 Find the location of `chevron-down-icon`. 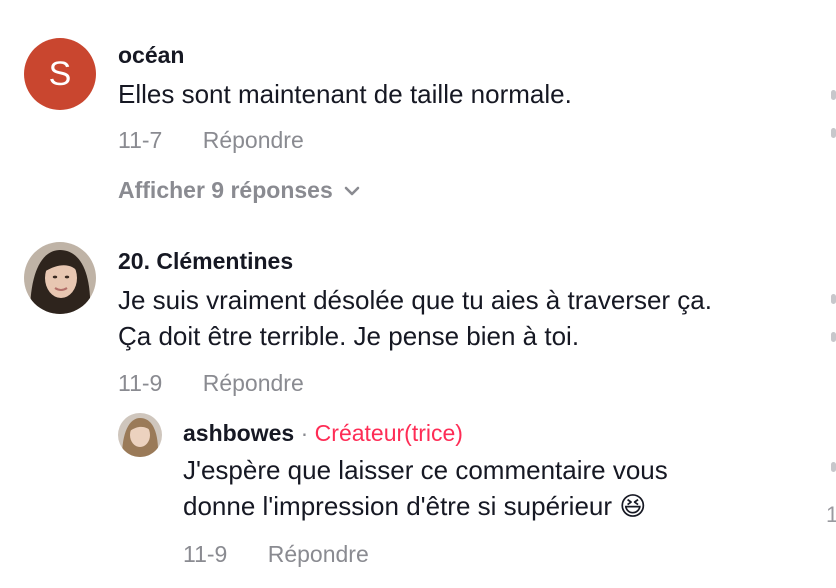

chevron-down-icon is located at coordinates (352, 190).